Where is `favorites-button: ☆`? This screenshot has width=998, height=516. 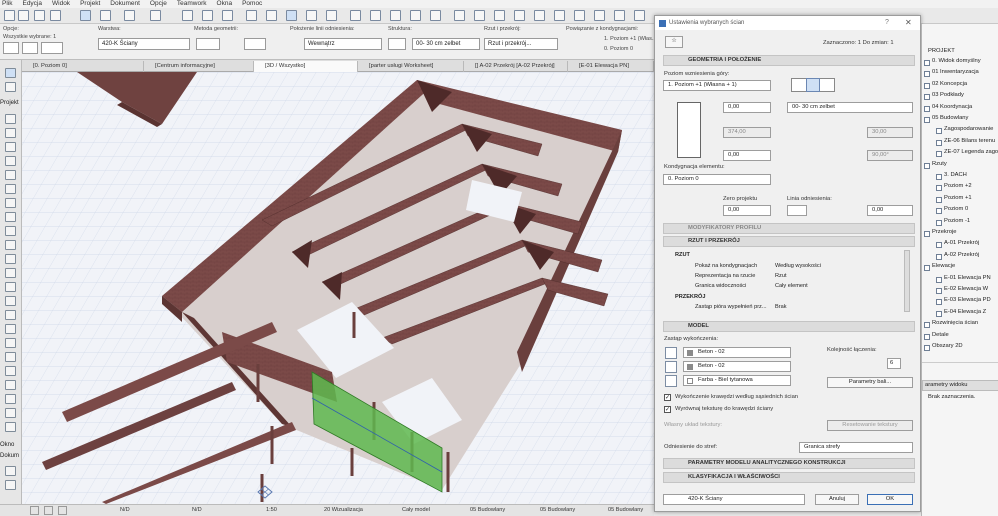
favorites-button: ☆ is located at coordinates (674, 42).